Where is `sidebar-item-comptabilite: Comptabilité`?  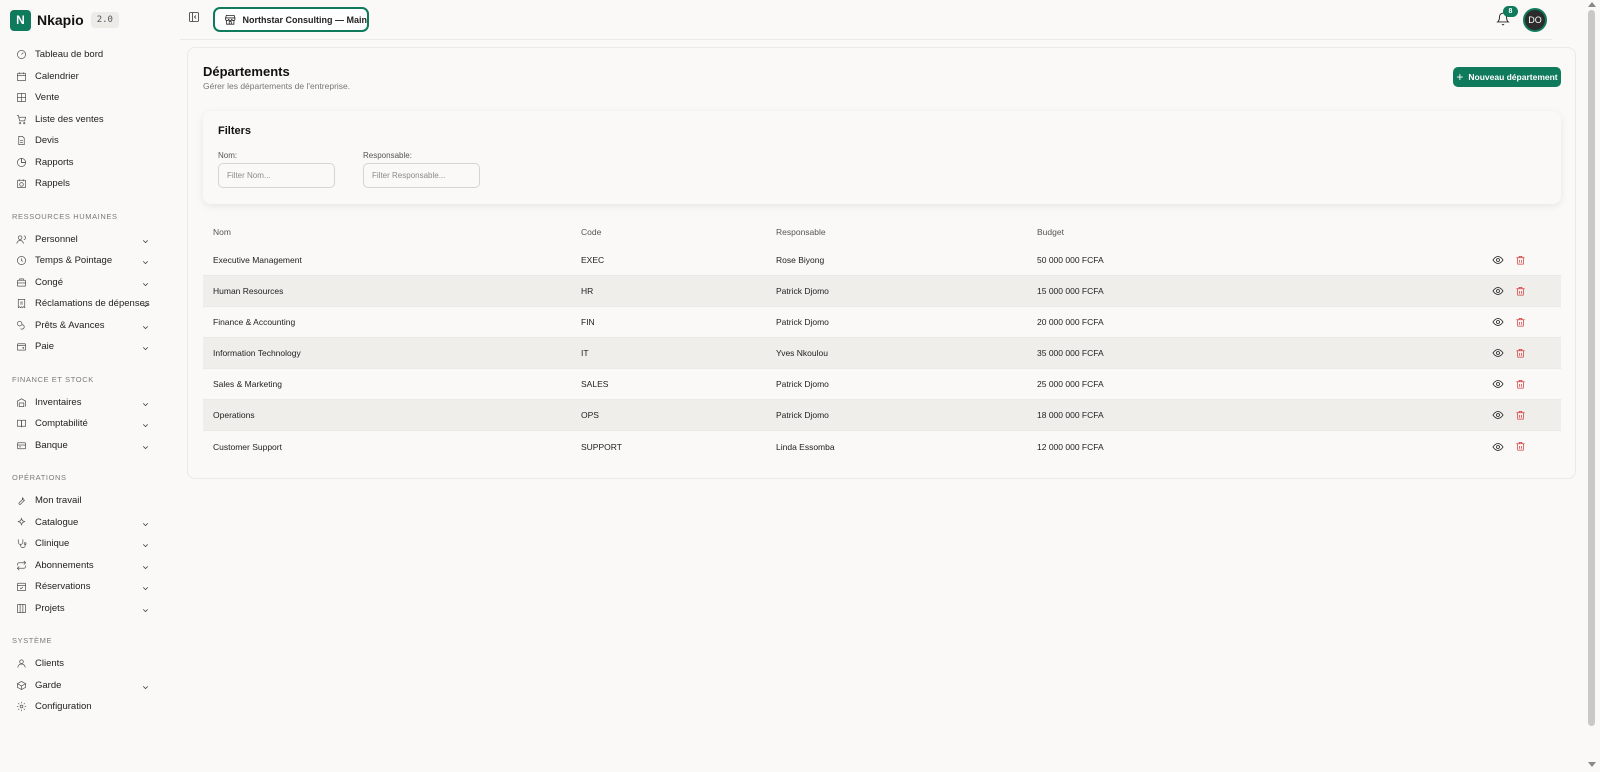
sidebar-item-comptabilite: Comptabilité is located at coordinates (90, 424).